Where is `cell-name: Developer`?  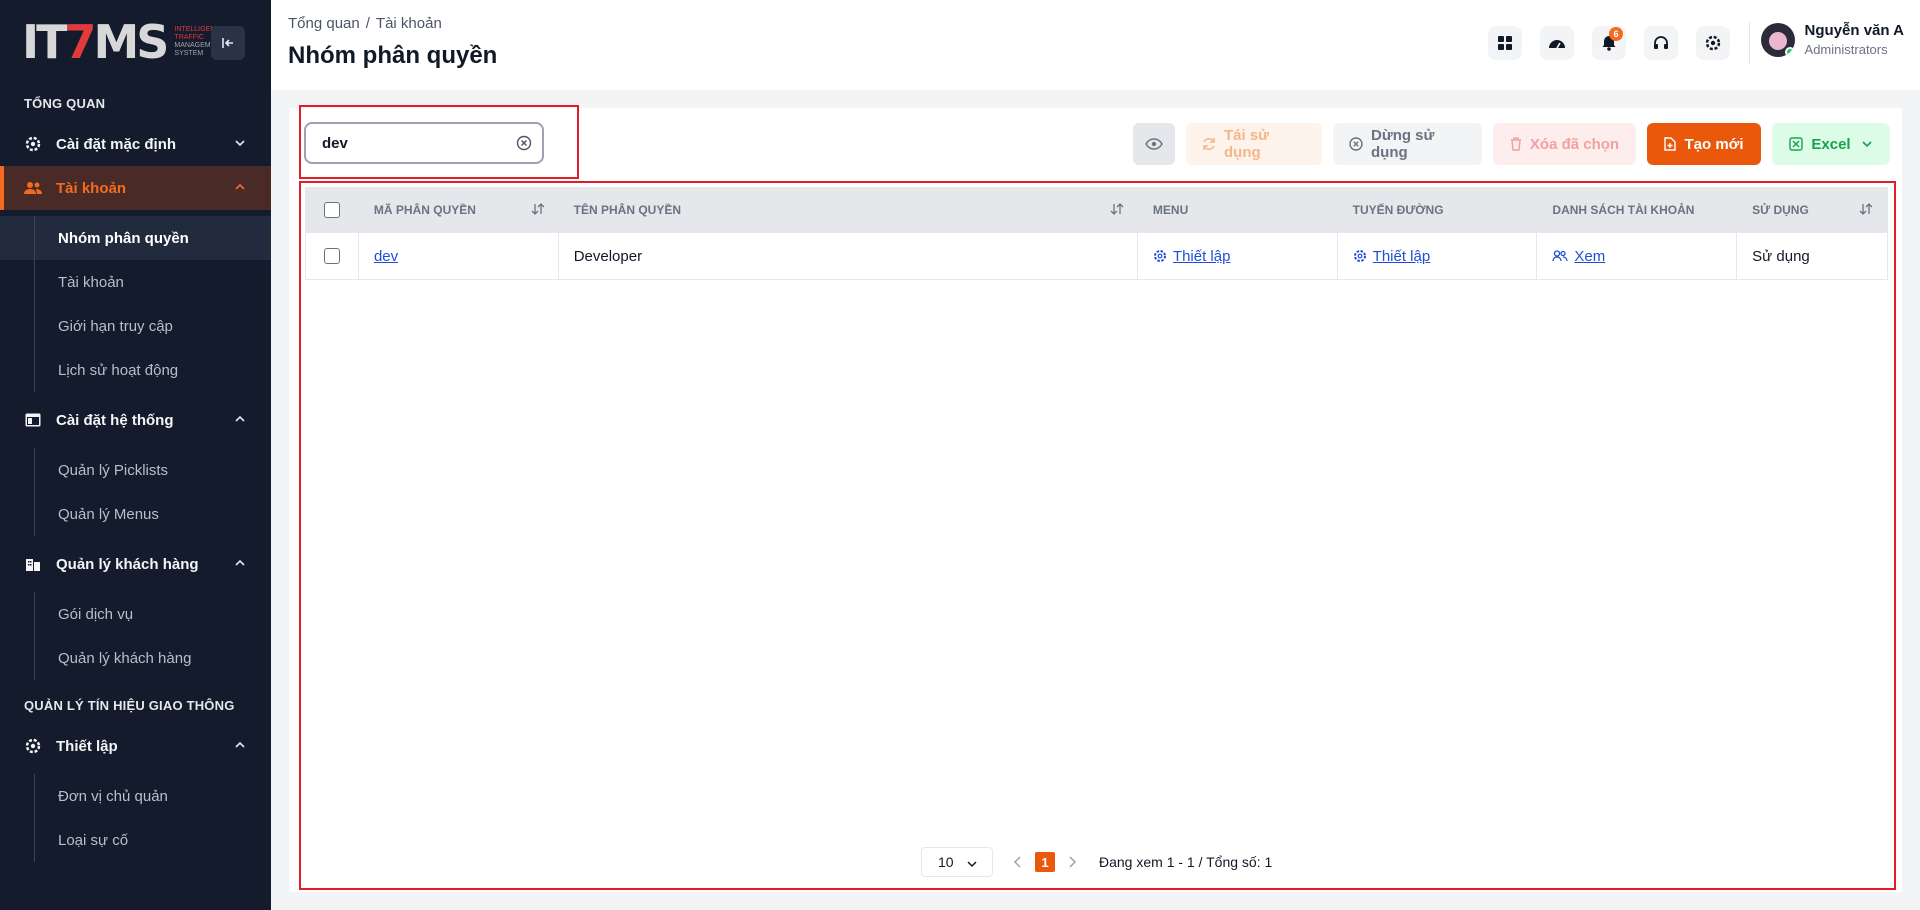 cell-name: Developer is located at coordinates (848, 256).